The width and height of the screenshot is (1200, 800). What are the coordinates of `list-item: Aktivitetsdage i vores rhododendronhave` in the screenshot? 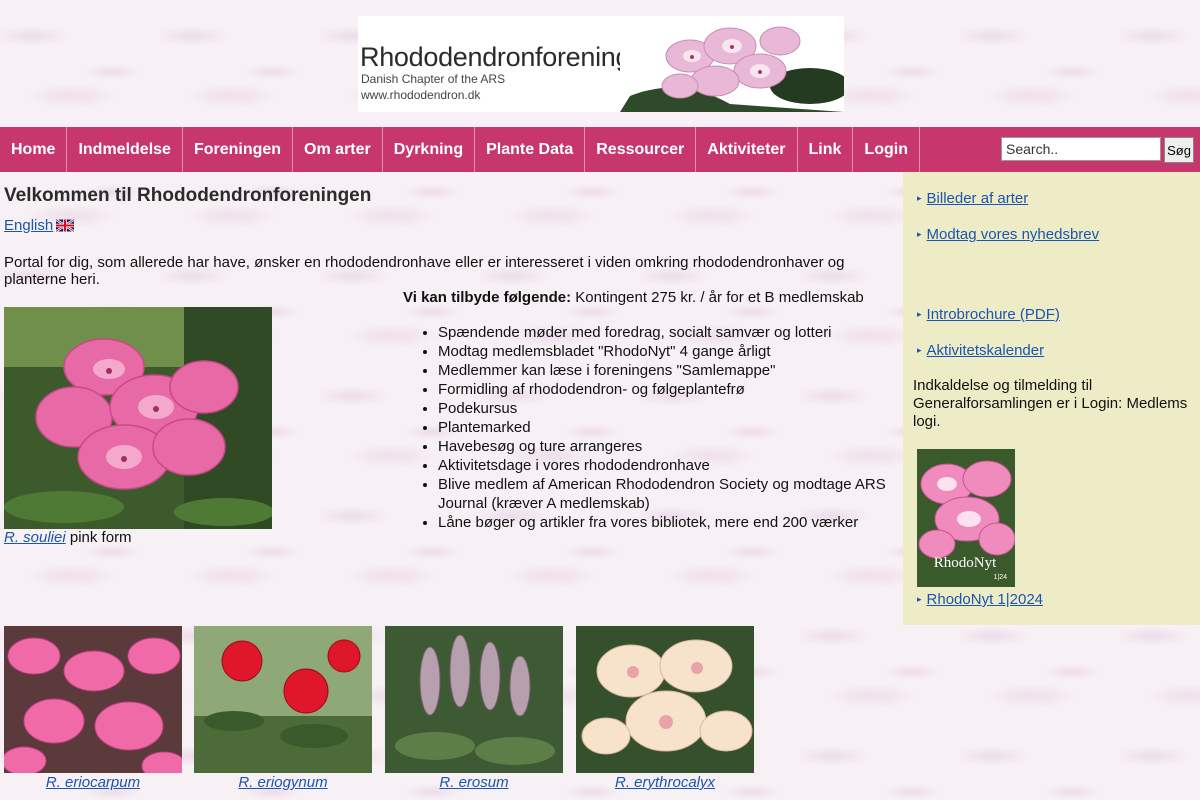 It's located at (668, 465).